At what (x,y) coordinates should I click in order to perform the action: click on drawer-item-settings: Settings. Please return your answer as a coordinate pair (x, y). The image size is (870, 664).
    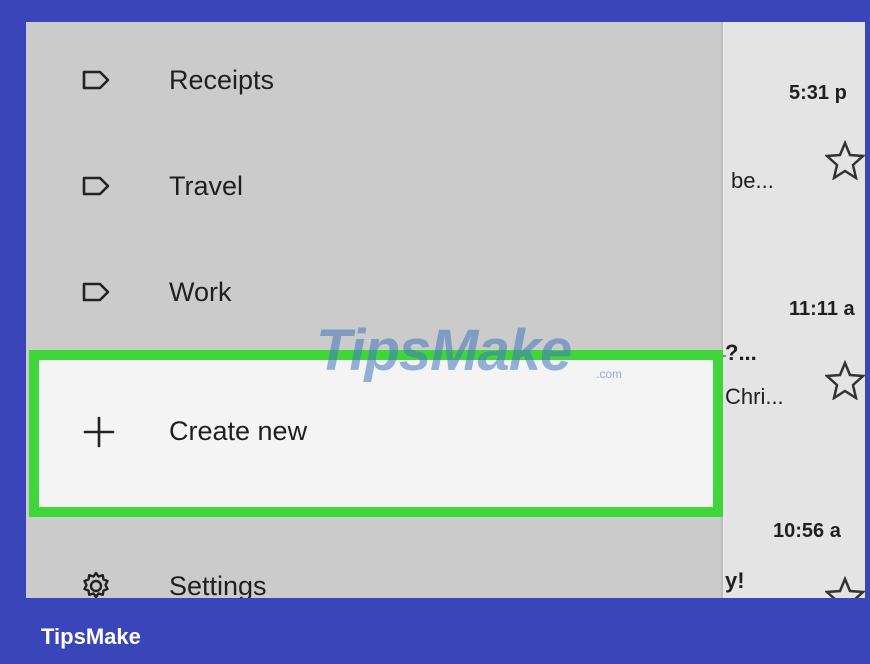
    Looking at the image, I should click on (374, 567).